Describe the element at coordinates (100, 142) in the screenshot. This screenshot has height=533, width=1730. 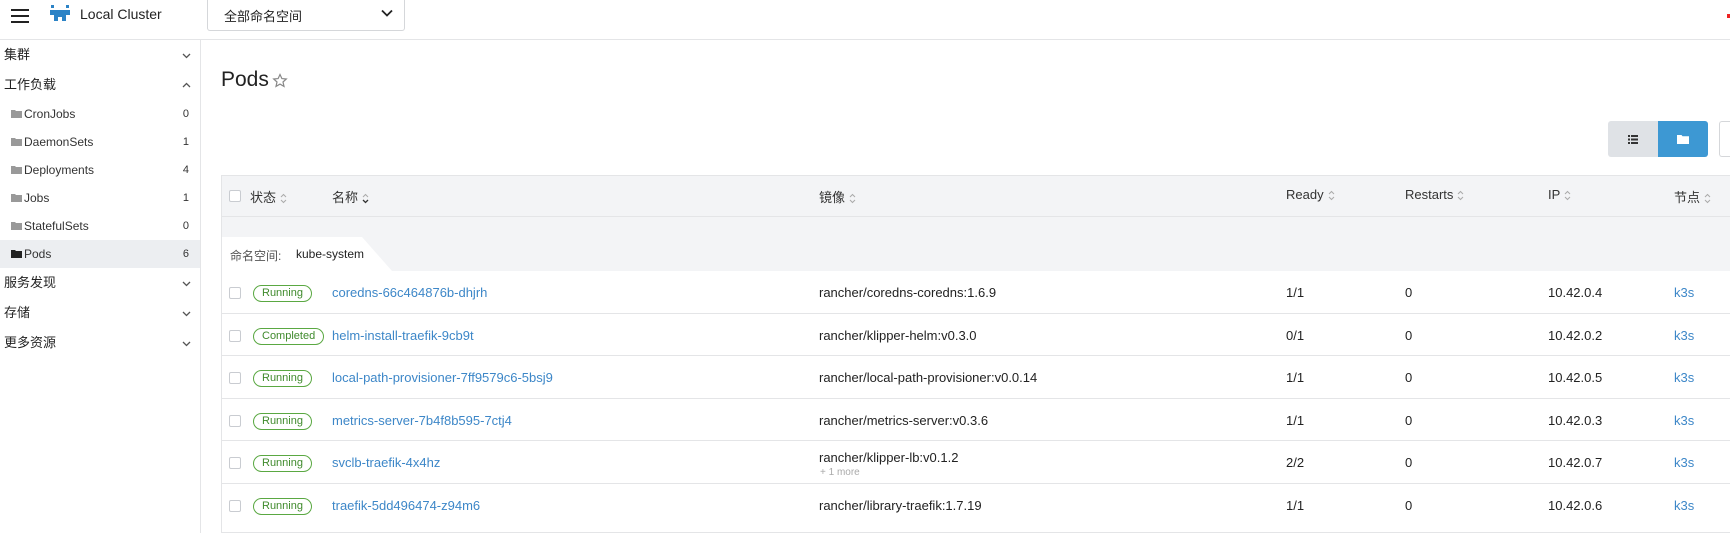
I see `sidebar-item-daemonsets: DaemonSets 1` at that location.